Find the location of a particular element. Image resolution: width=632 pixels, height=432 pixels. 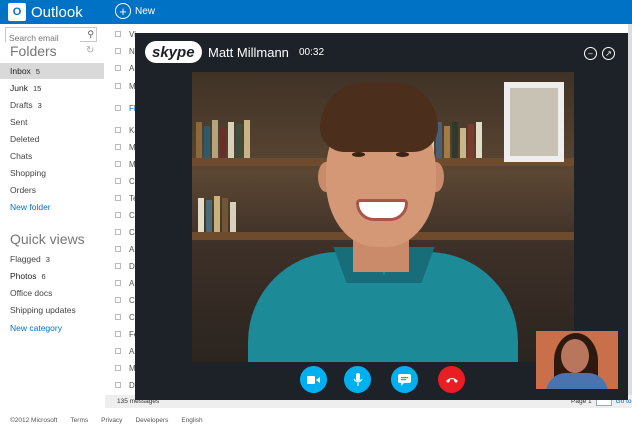

folder-item-sent: Sent is located at coordinates (52, 122).